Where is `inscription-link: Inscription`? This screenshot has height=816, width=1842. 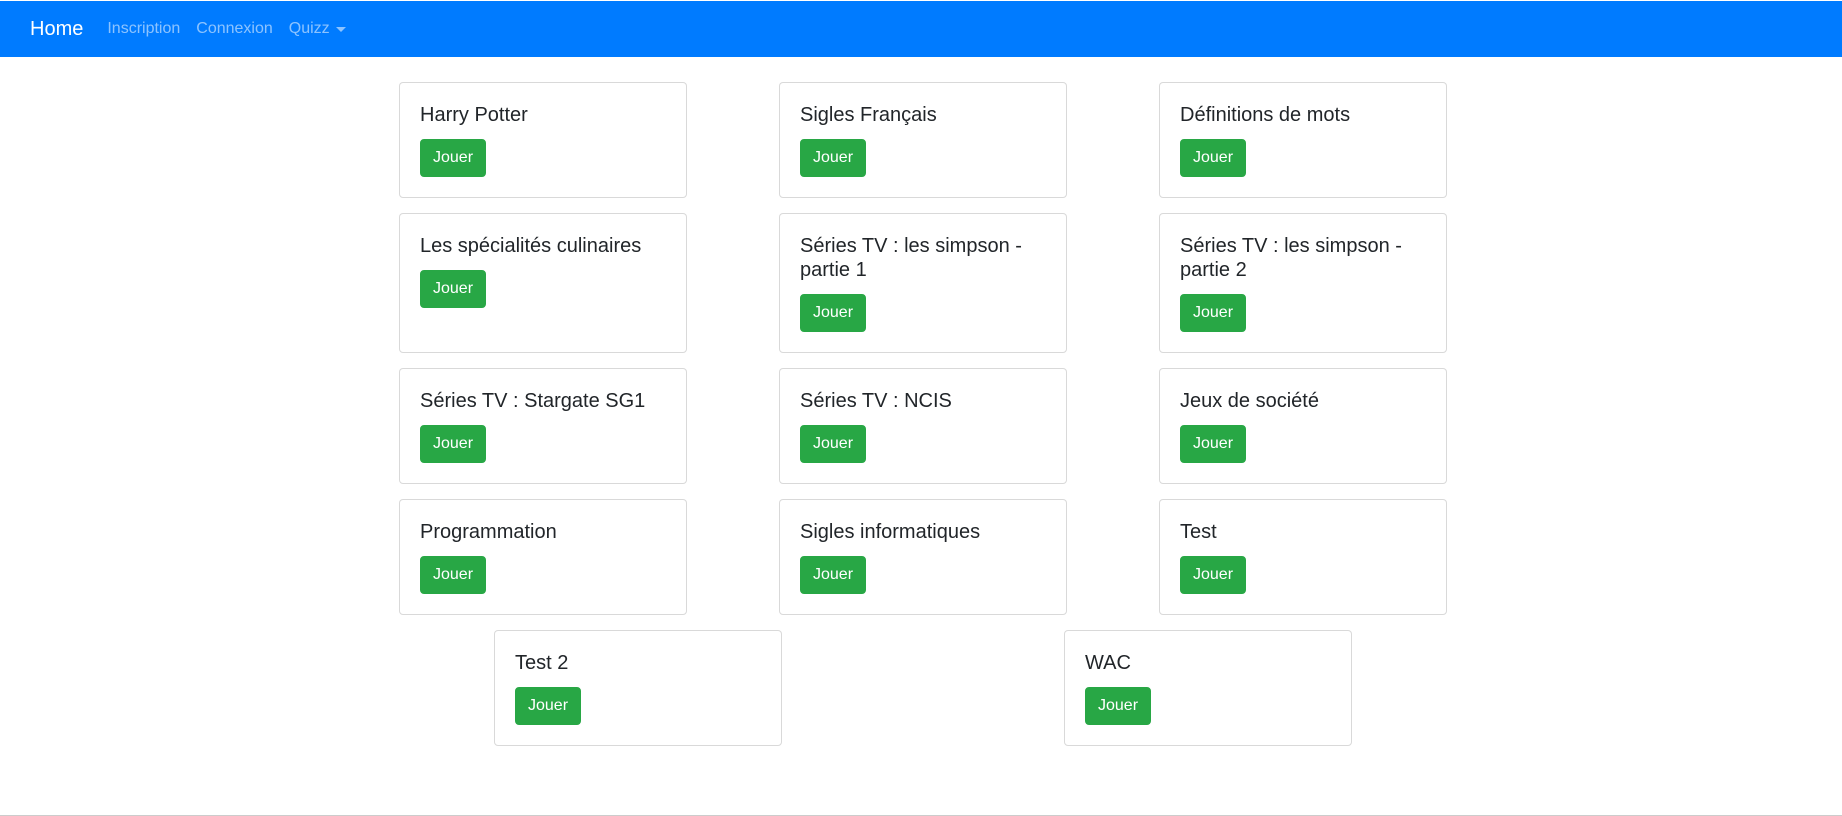
inscription-link: Inscription is located at coordinates (143, 29).